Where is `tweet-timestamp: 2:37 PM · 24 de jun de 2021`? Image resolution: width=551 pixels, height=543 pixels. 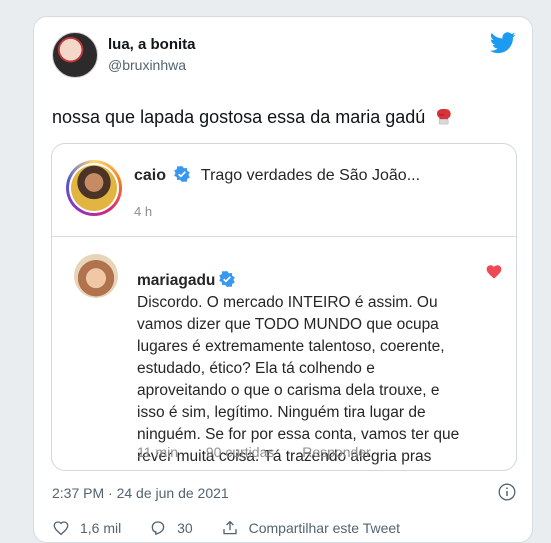 tweet-timestamp: 2:37 PM · 24 de jun de 2021 is located at coordinates (140, 493).